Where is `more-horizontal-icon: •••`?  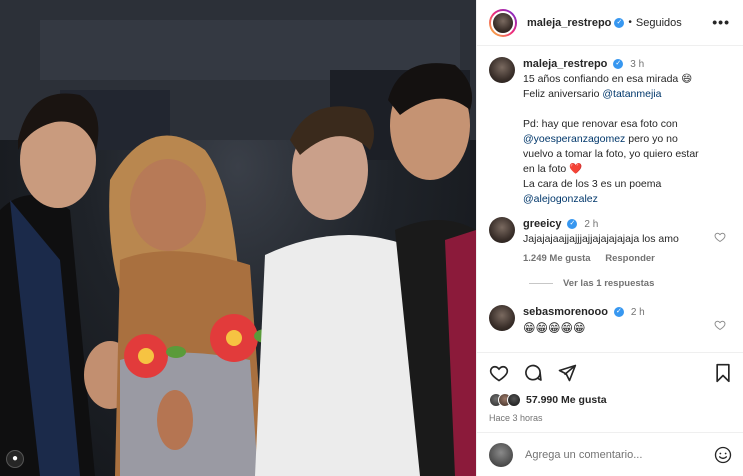 more-horizontal-icon: ••• is located at coordinates (721, 22).